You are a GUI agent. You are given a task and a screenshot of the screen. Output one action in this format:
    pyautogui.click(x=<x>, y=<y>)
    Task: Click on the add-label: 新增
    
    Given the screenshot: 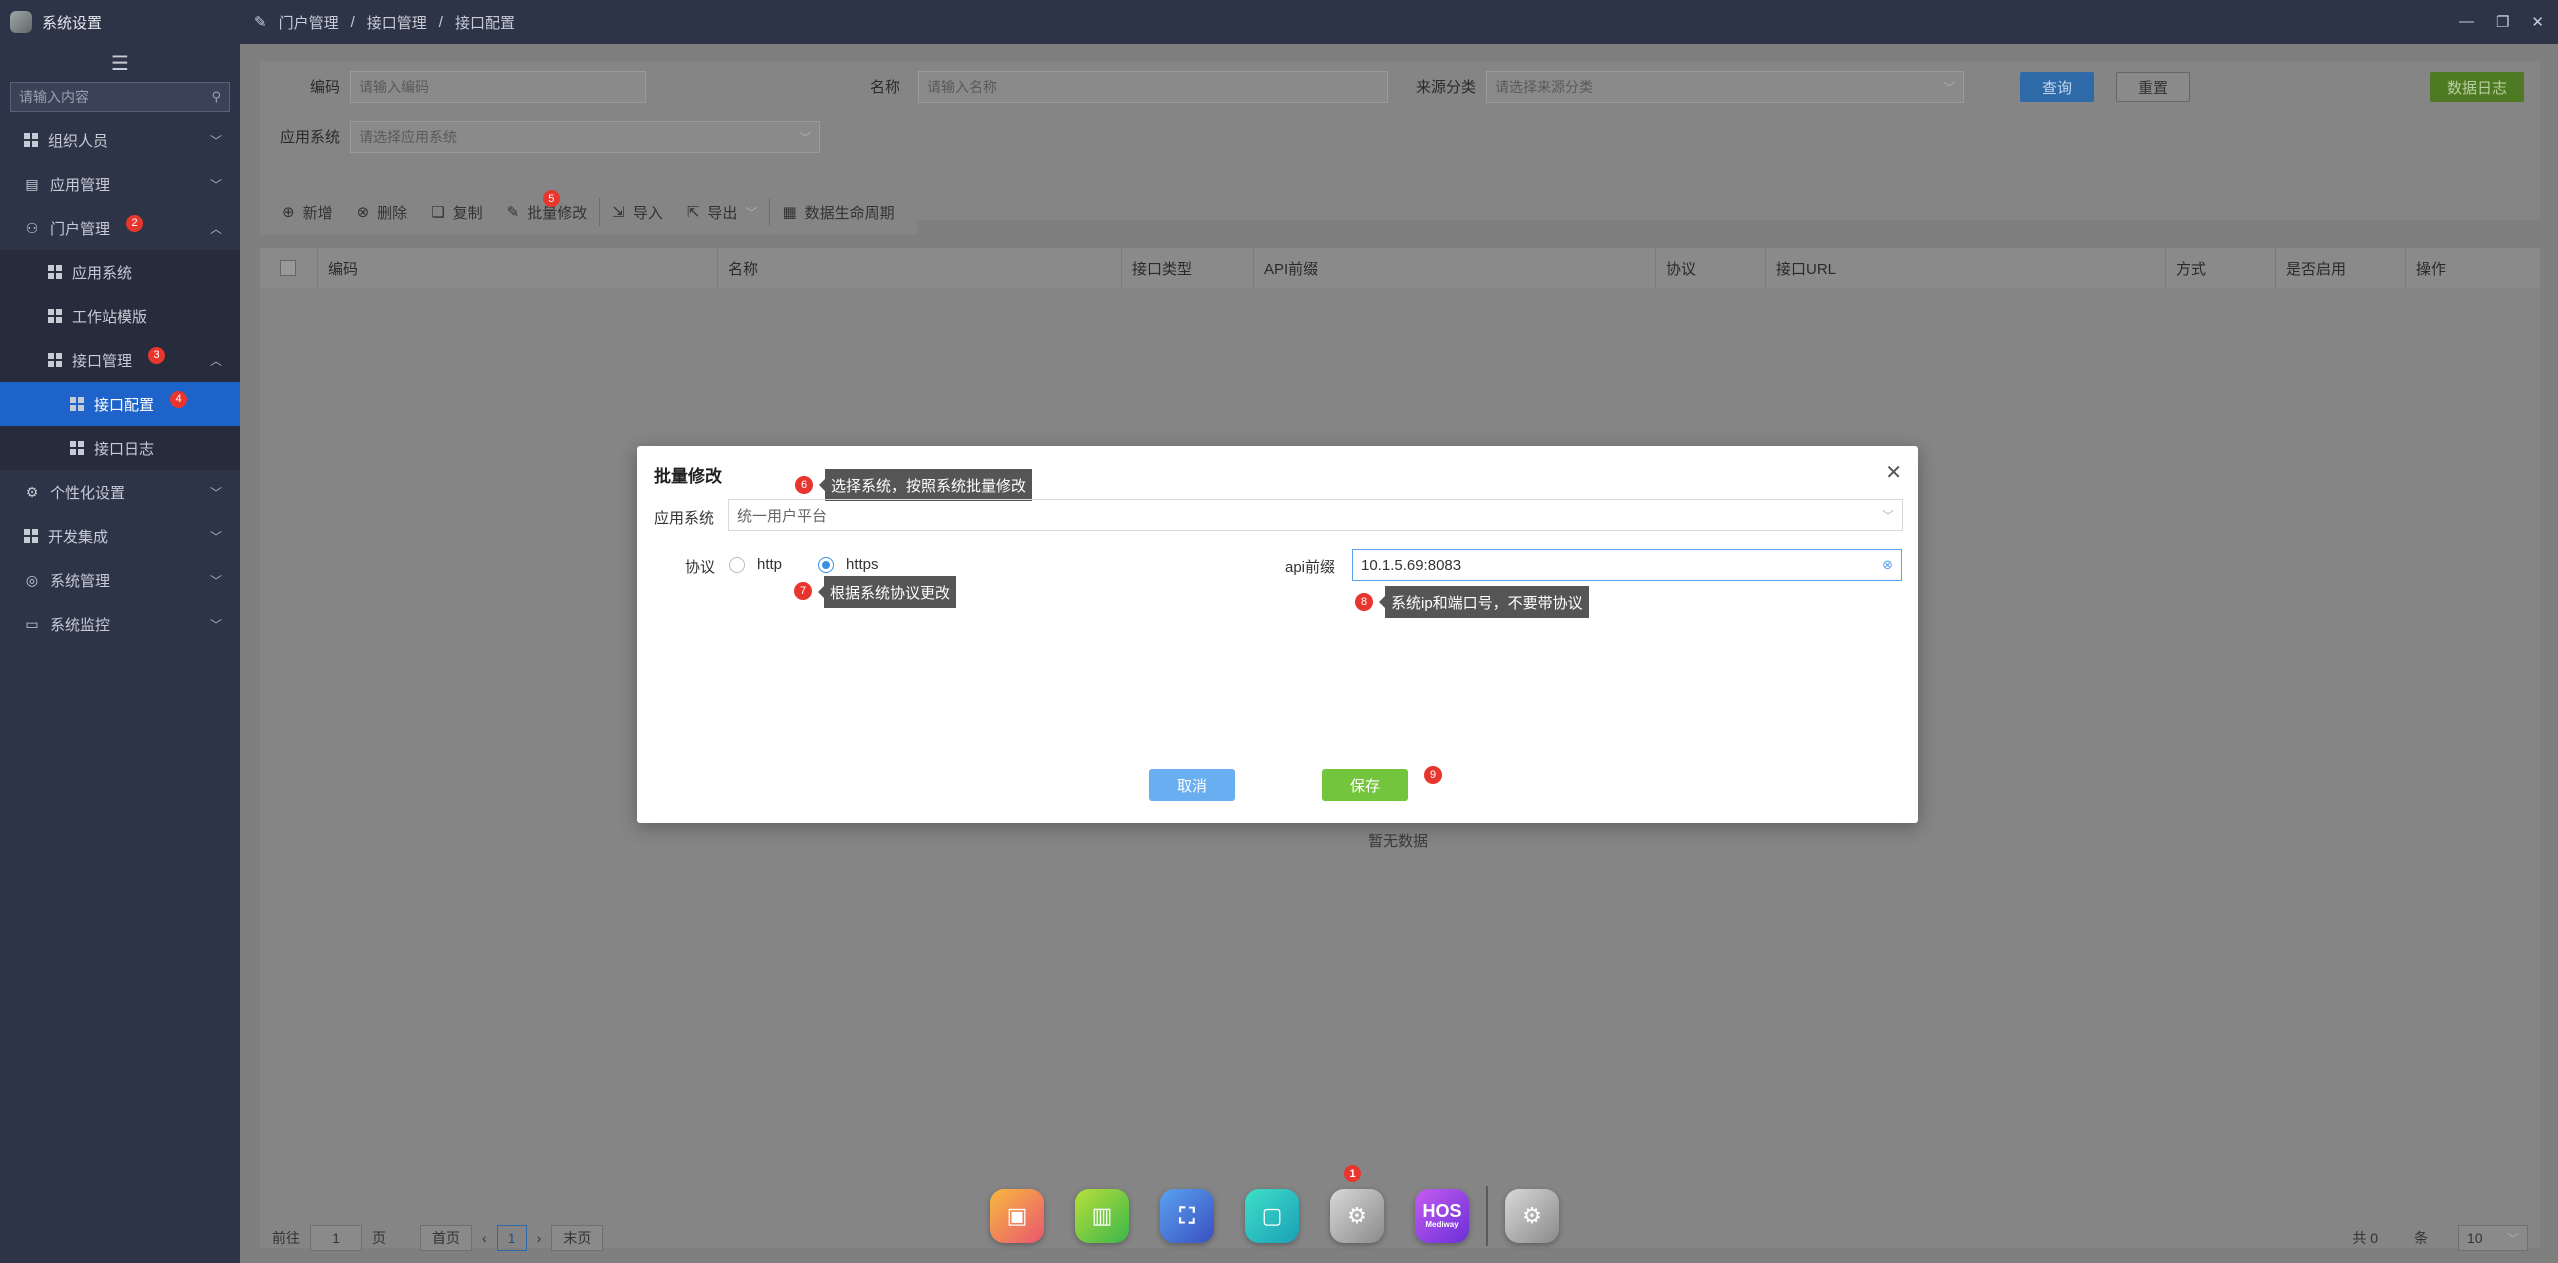 What is the action you would take?
    pyautogui.click(x=317, y=213)
    